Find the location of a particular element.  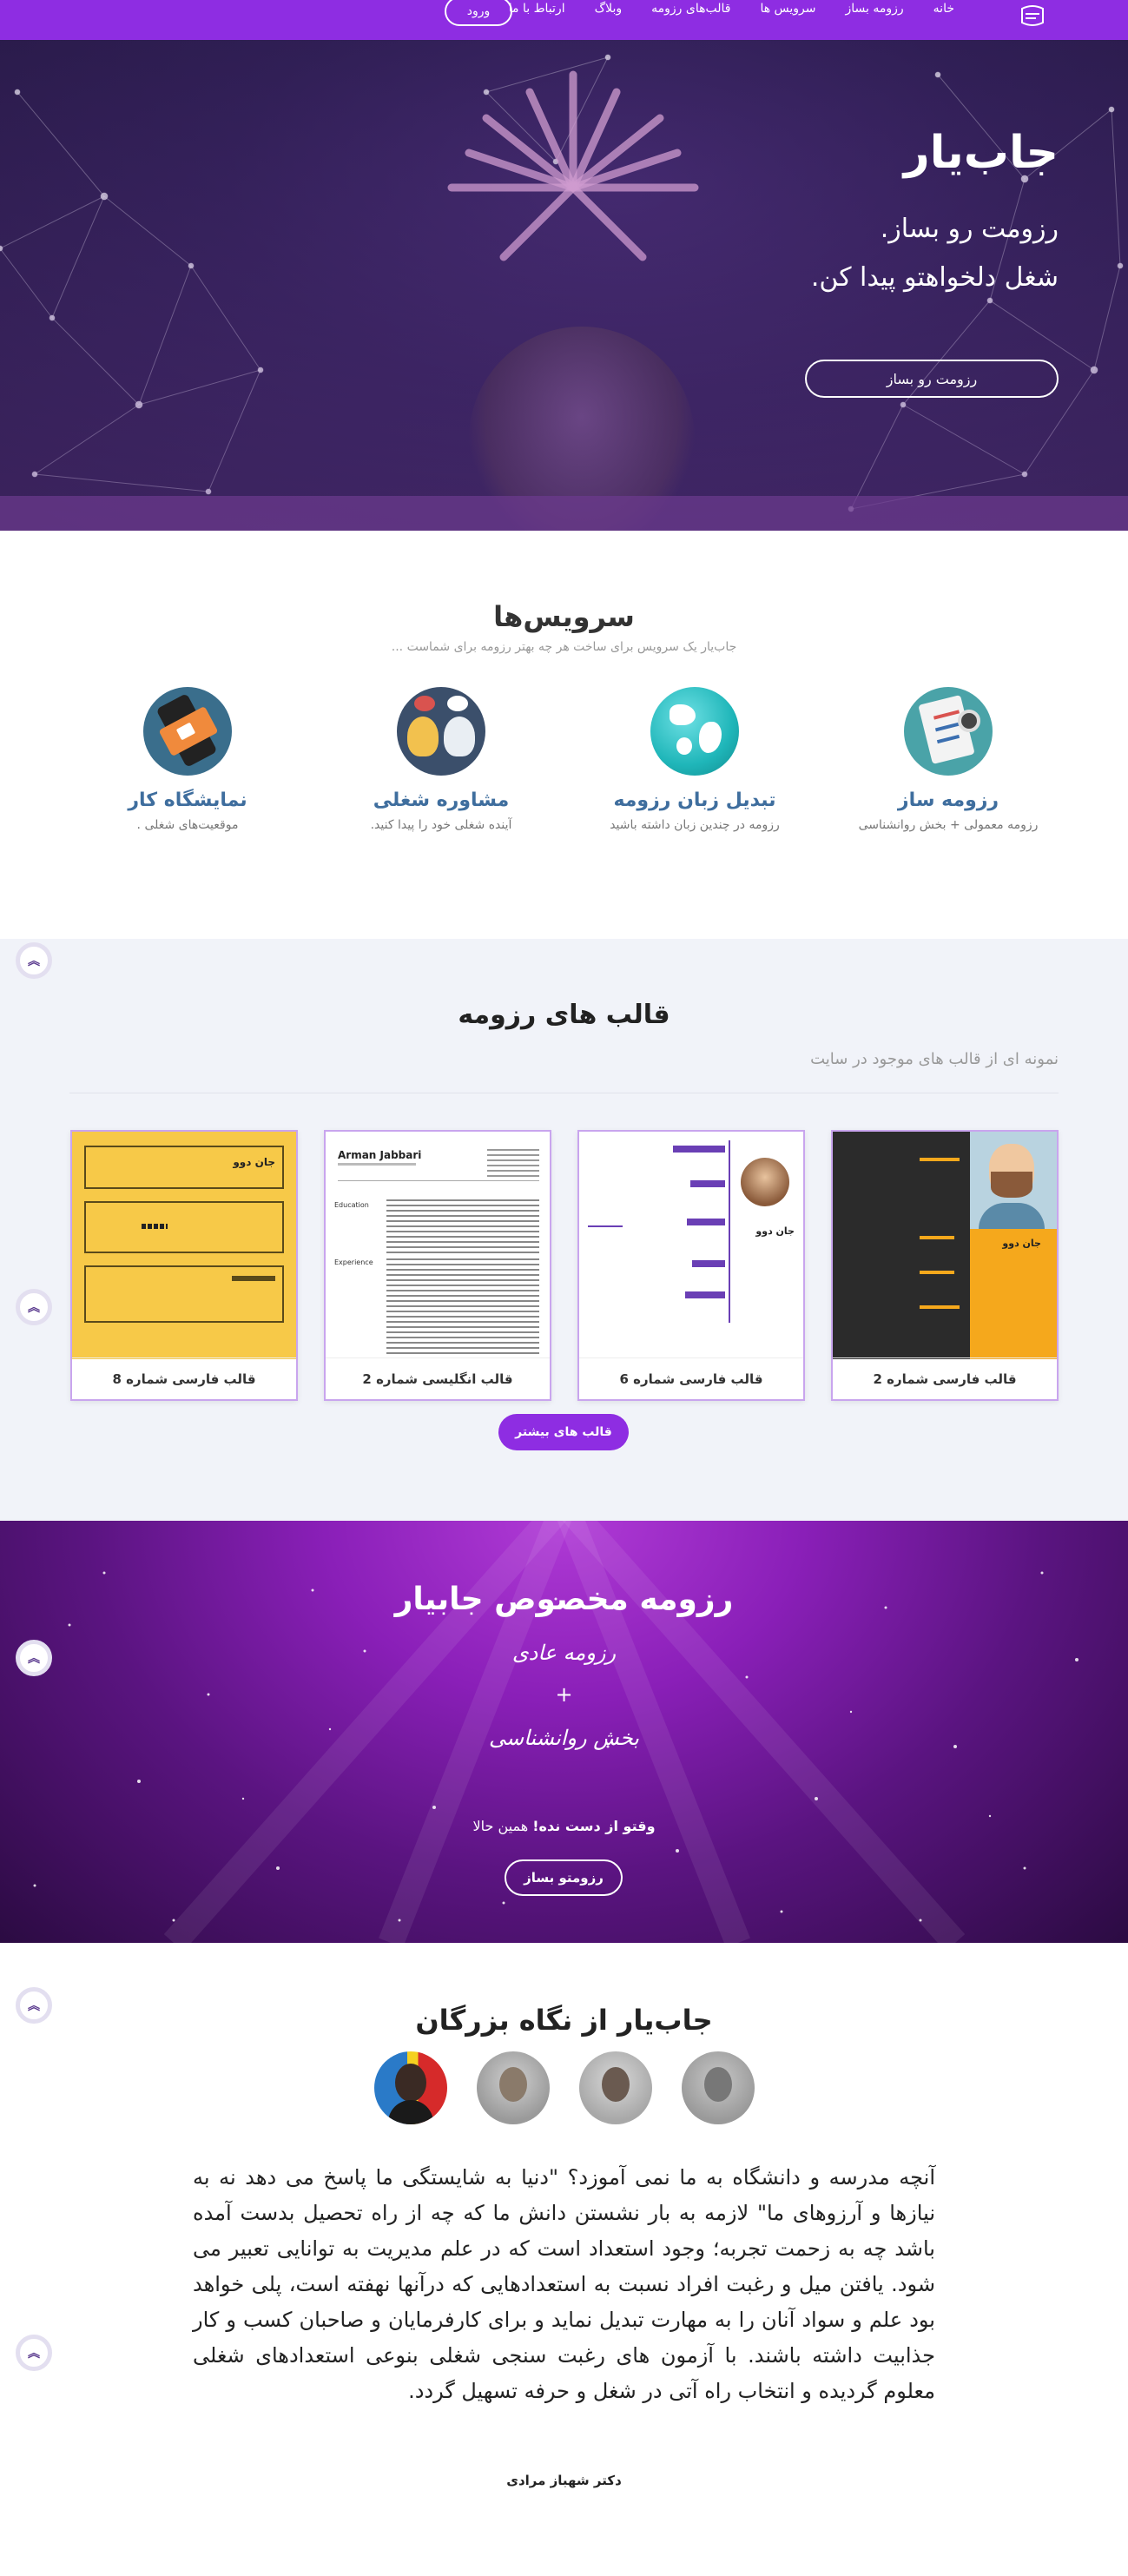

service-desc: رزومه در چندین زبان داشته باشید is located at coordinates (695, 825).